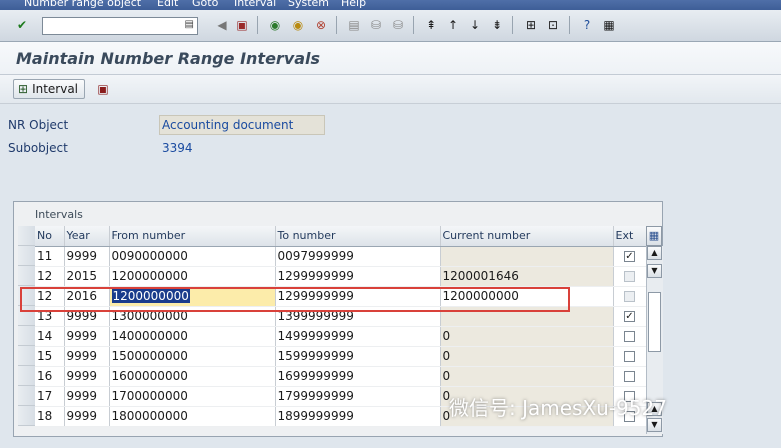  I want to click on menu-help: Help, so click(353, 4).